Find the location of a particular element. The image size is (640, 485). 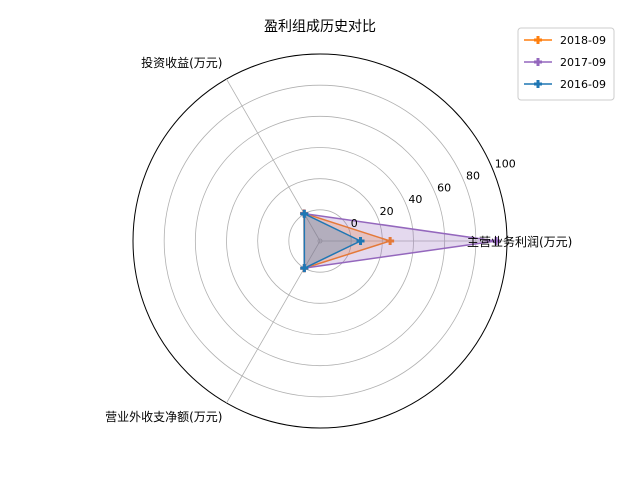

axis-label: 投资收益(万元) is located at coordinates (181, 62).